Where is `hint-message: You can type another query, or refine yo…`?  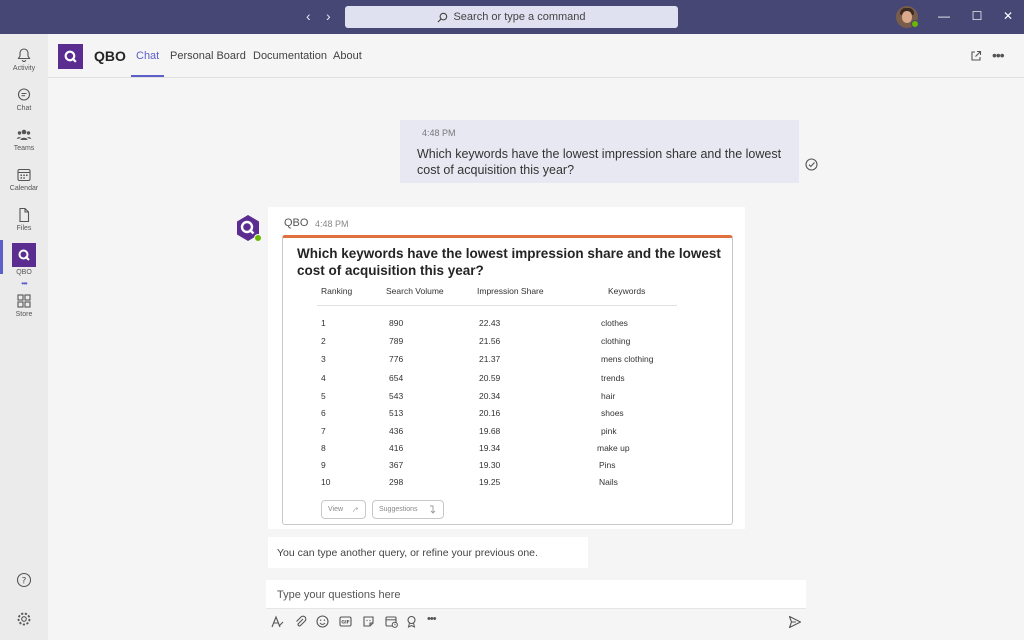
hint-message: You can type another query, or refine yo… is located at coordinates (428, 552).